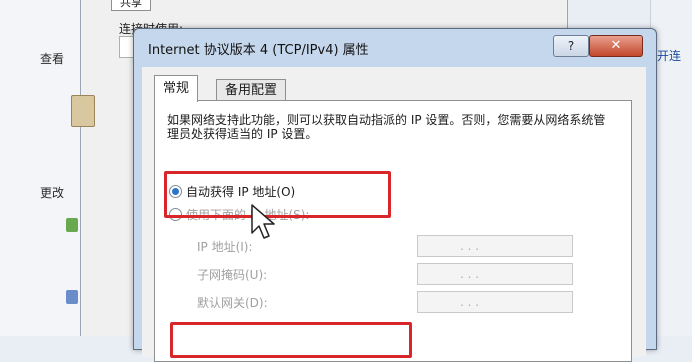  What do you see at coordinates (225, 247) in the screenshot?
I see `ip-address-label: IP 地址(I):` at bounding box center [225, 247].